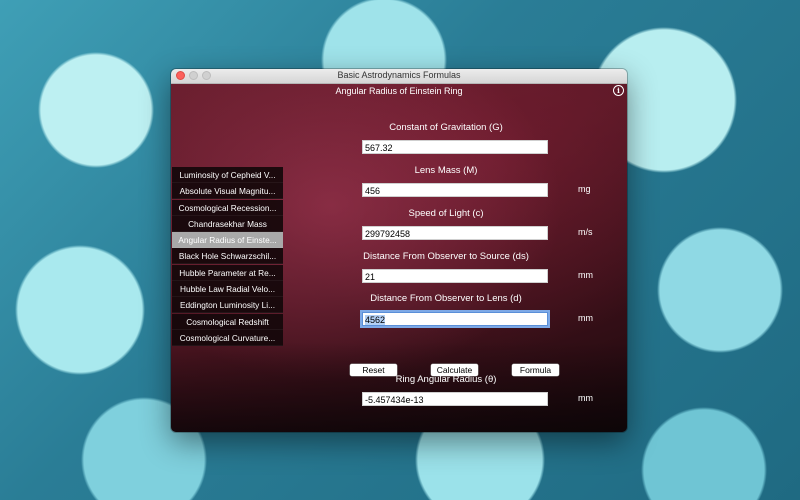 This screenshot has height=500, width=800. I want to click on window-title: Basic Astrodynamics Formulas, so click(399, 75).